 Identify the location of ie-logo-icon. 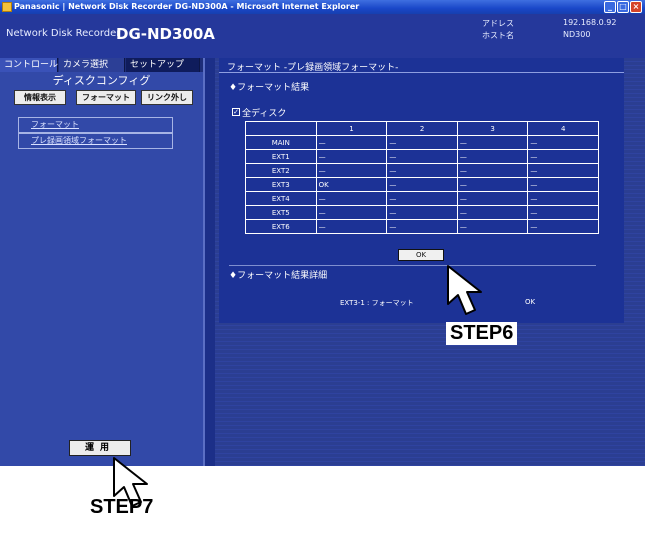
(7, 7).